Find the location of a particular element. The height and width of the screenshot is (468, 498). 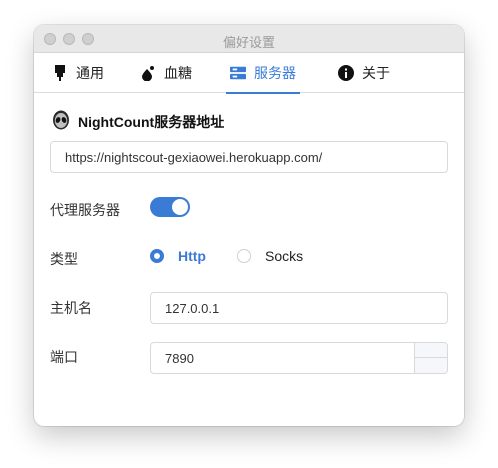

radio-http: Http is located at coordinates (178, 256).